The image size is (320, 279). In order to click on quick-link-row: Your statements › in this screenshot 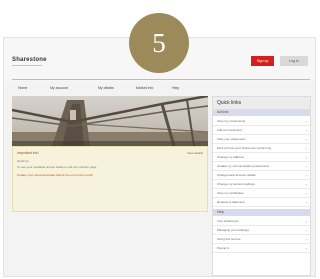, I will do `click(261, 221)`.